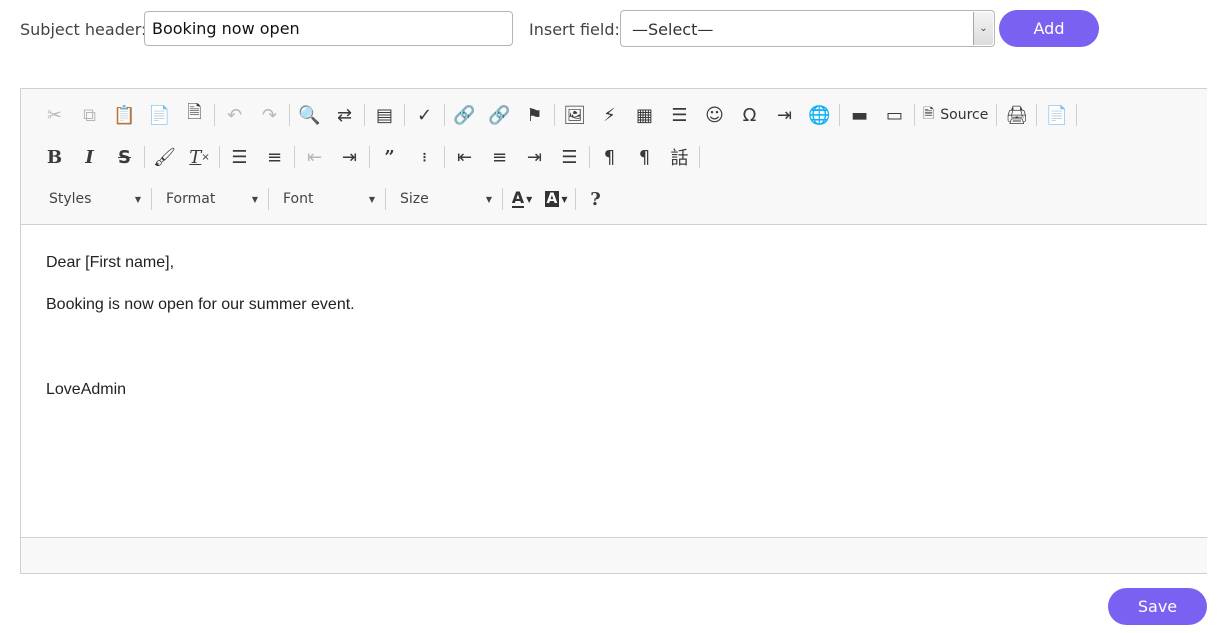 The image size is (1222, 633). What do you see at coordinates (464, 157) in the screenshot?
I see `align-left-icon: ⇤` at bounding box center [464, 157].